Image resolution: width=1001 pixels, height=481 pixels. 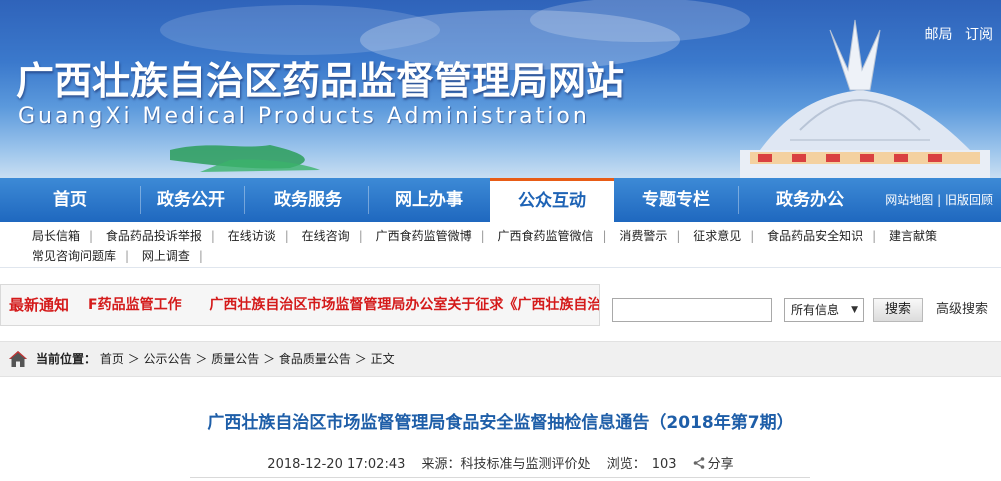 I want to click on article-datetime: 2018-12-20 17:02:43, so click(x=336, y=464).